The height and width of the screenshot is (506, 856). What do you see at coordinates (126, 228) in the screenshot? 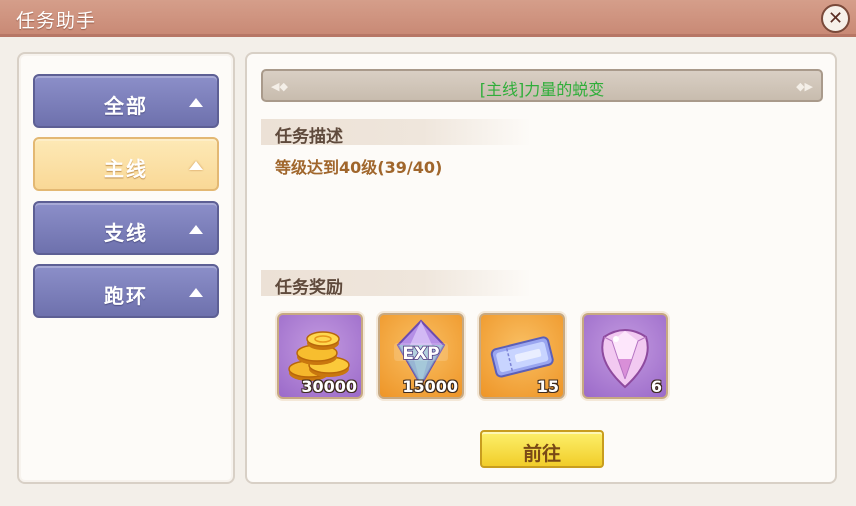
I see `tab-side: 支线` at bounding box center [126, 228].